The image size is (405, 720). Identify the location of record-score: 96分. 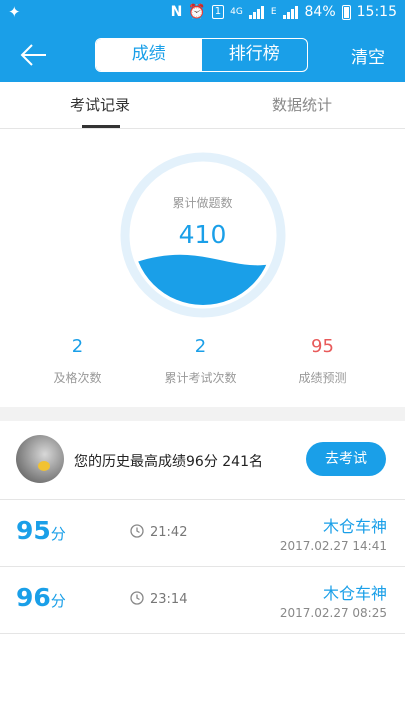
(41, 597).